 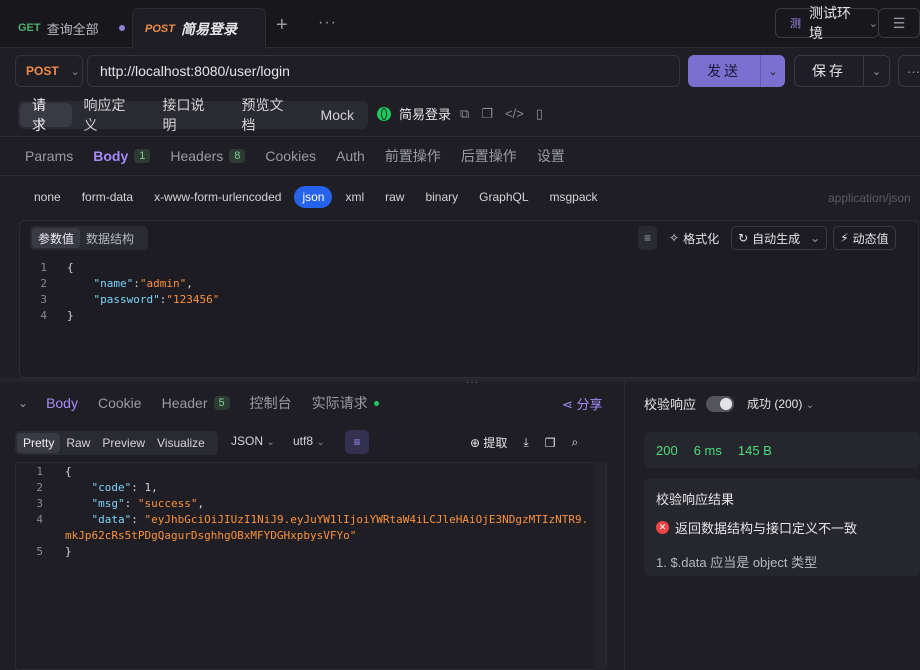 I want to click on format-value: JSON, so click(x=247, y=441).